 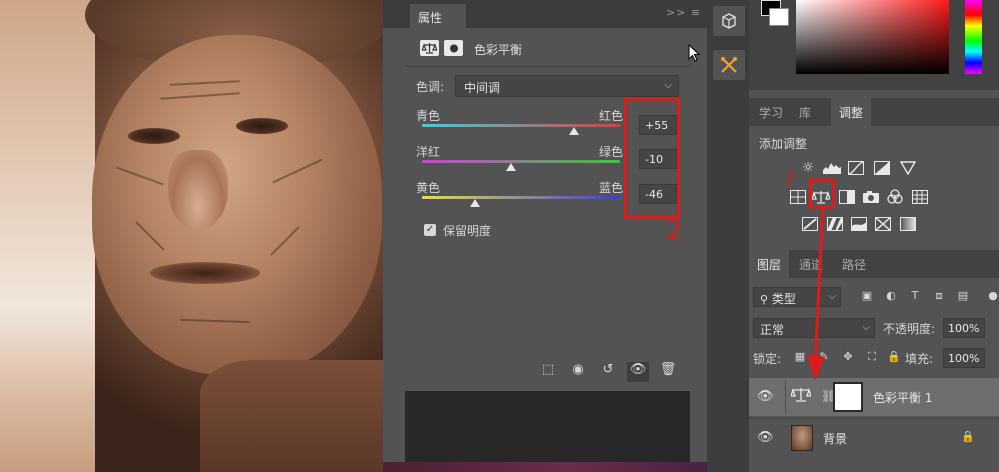 What do you see at coordinates (848, 397) in the screenshot?
I see `layer-mask-thumbnail` at bounding box center [848, 397].